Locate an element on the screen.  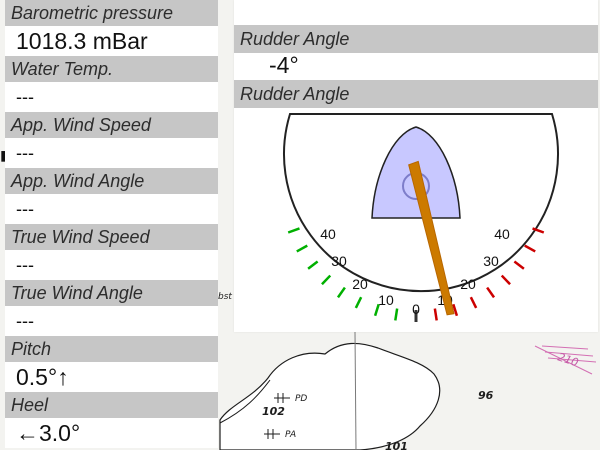
barometric-pressure-value: 1018.3 mBar is located at coordinates (82, 41).